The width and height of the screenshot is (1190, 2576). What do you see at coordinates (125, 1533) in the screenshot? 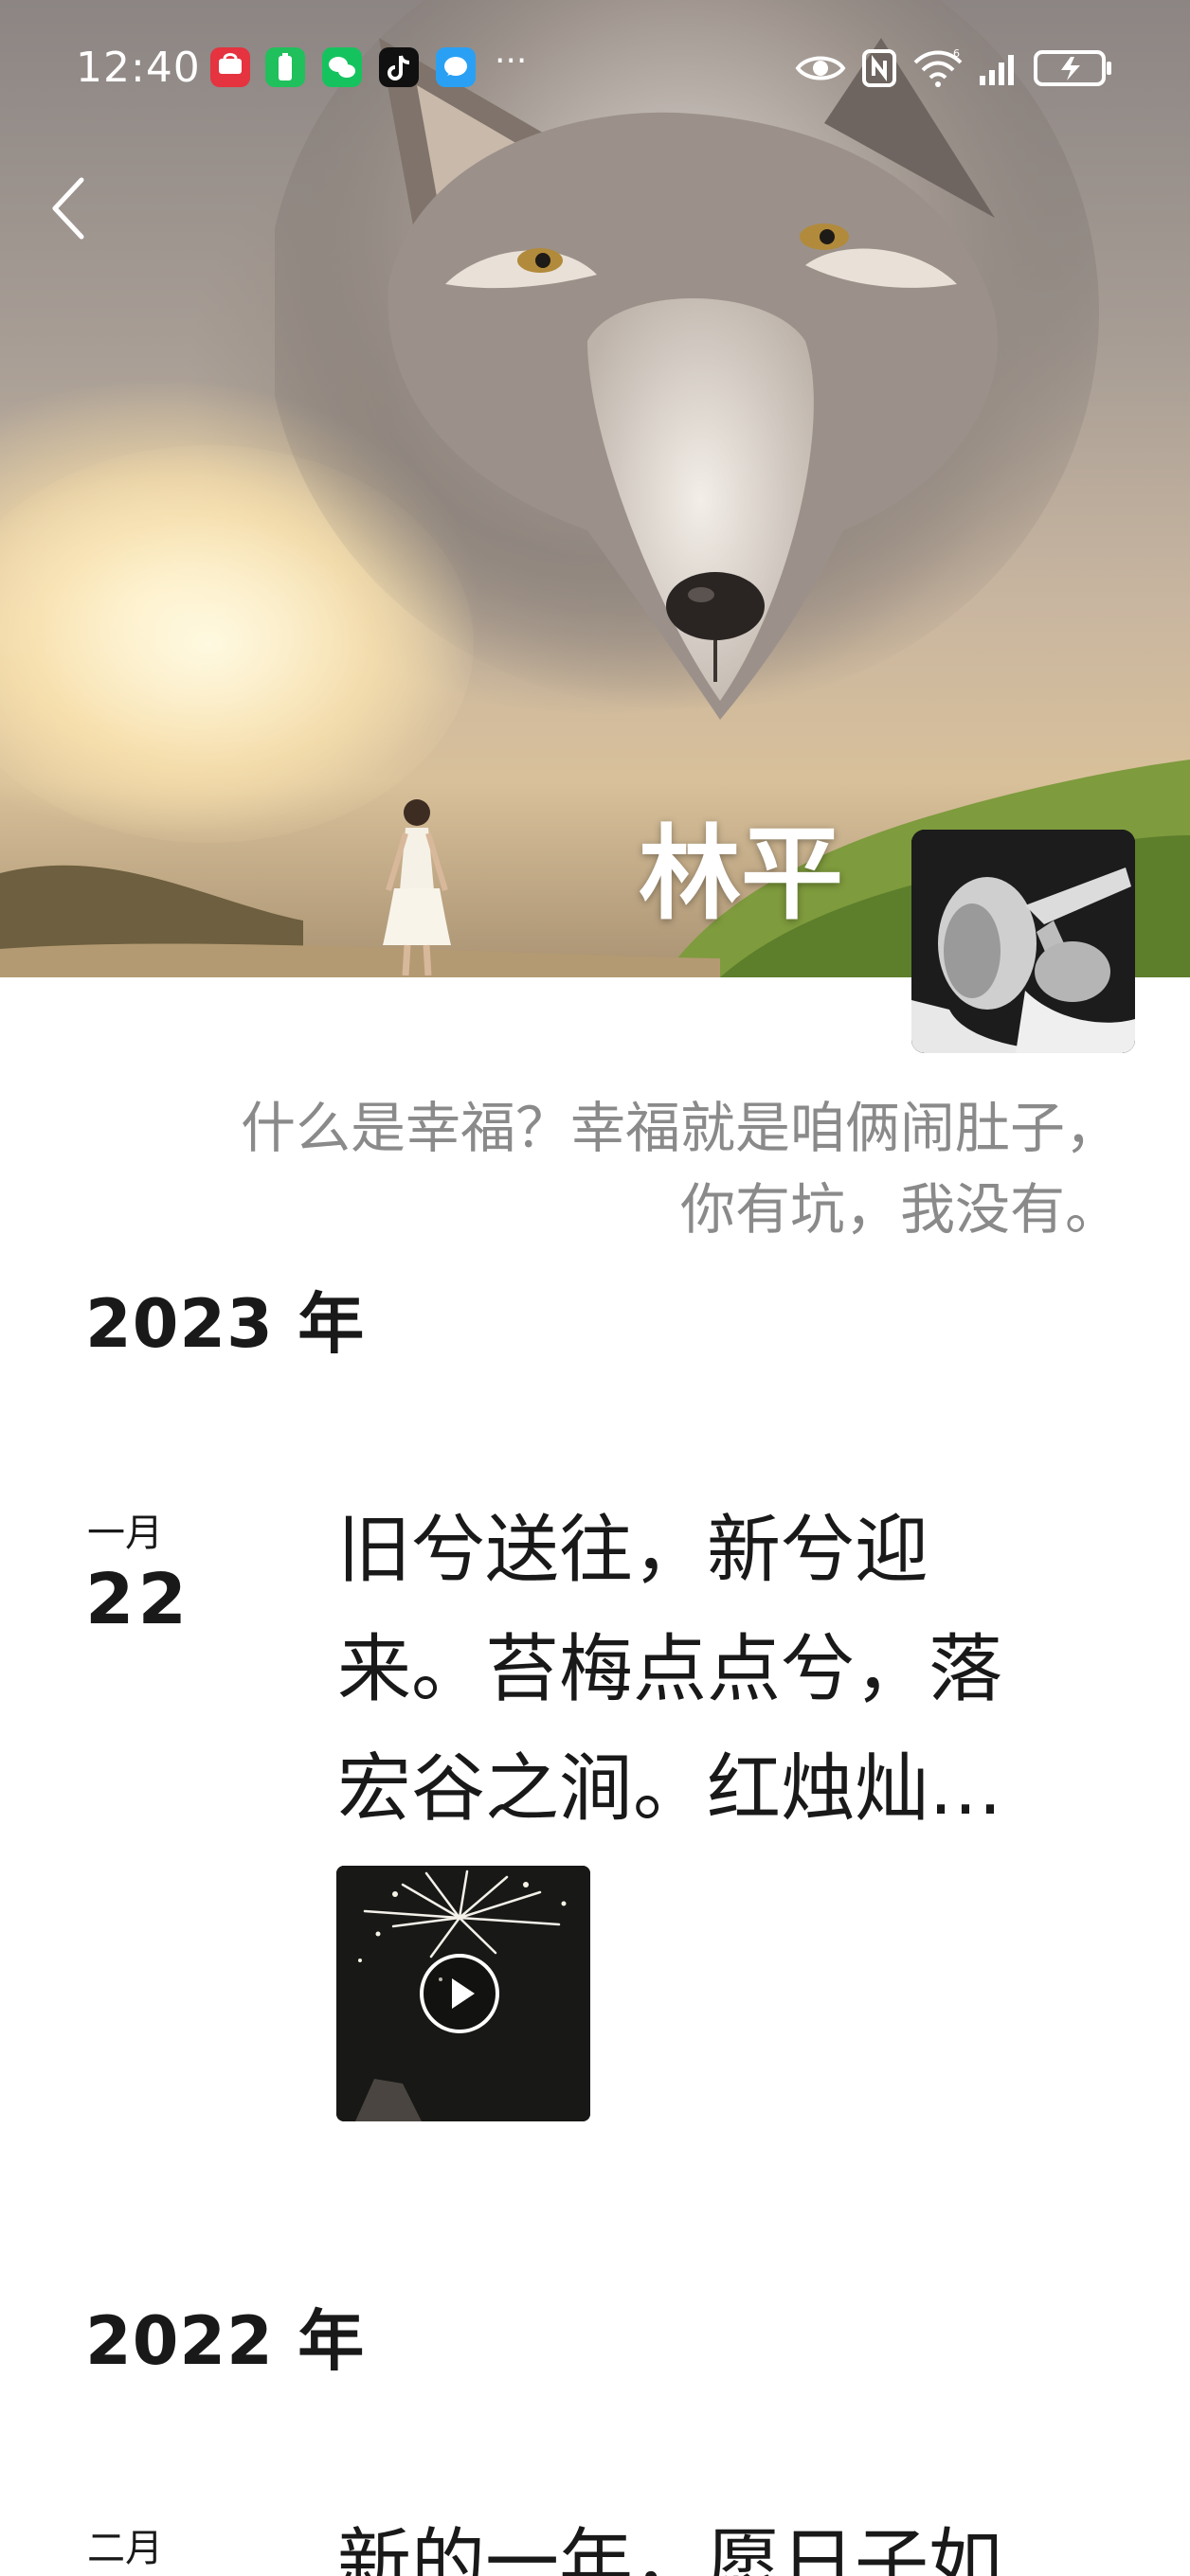
I see `post-month: 一月` at bounding box center [125, 1533].